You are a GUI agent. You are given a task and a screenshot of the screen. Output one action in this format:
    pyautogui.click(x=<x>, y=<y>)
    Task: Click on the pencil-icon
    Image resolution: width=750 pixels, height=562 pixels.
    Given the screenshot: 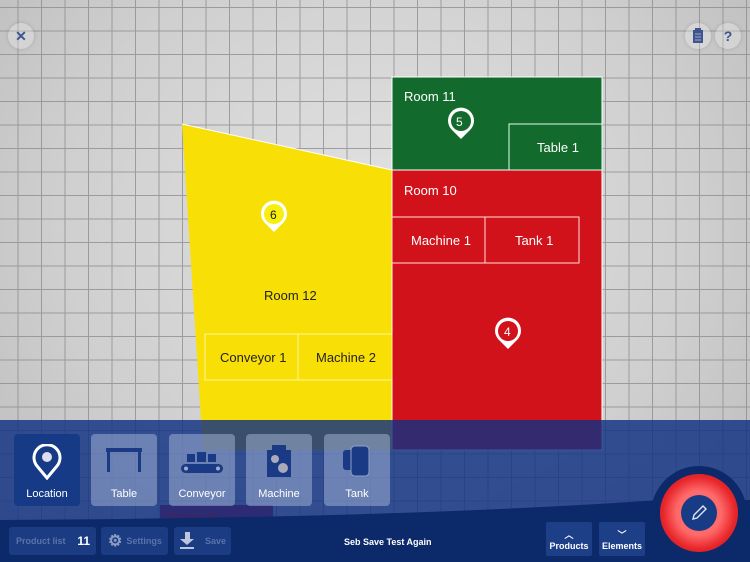 What is the action you would take?
    pyautogui.click(x=699, y=512)
    